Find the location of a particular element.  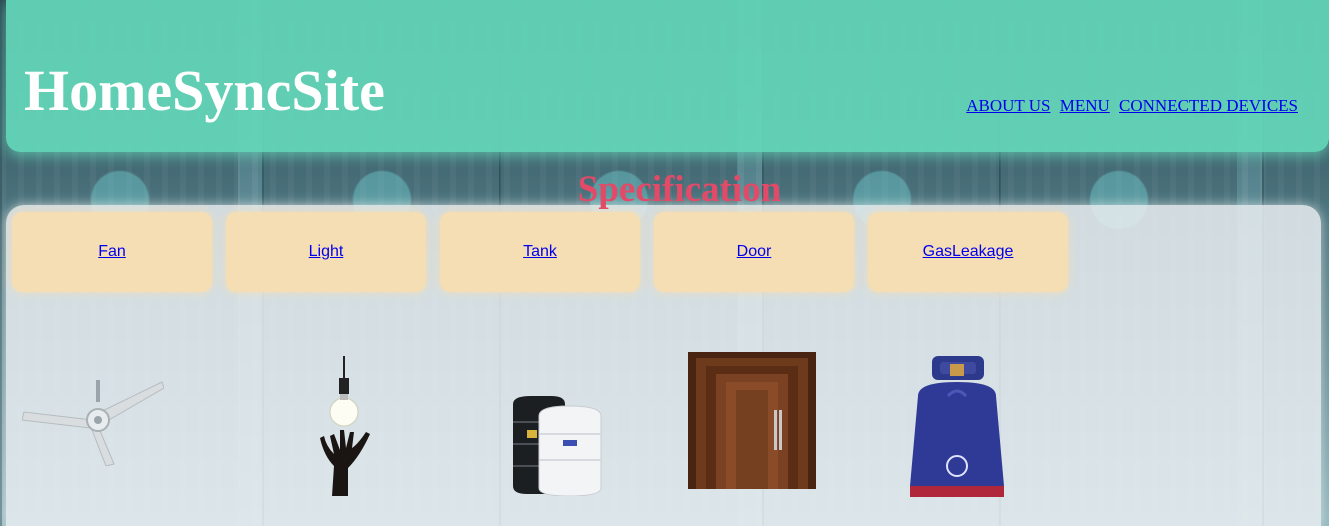

top-nav: ABOUT US MENU CONNECTED DEVICES is located at coordinates (1132, 106).